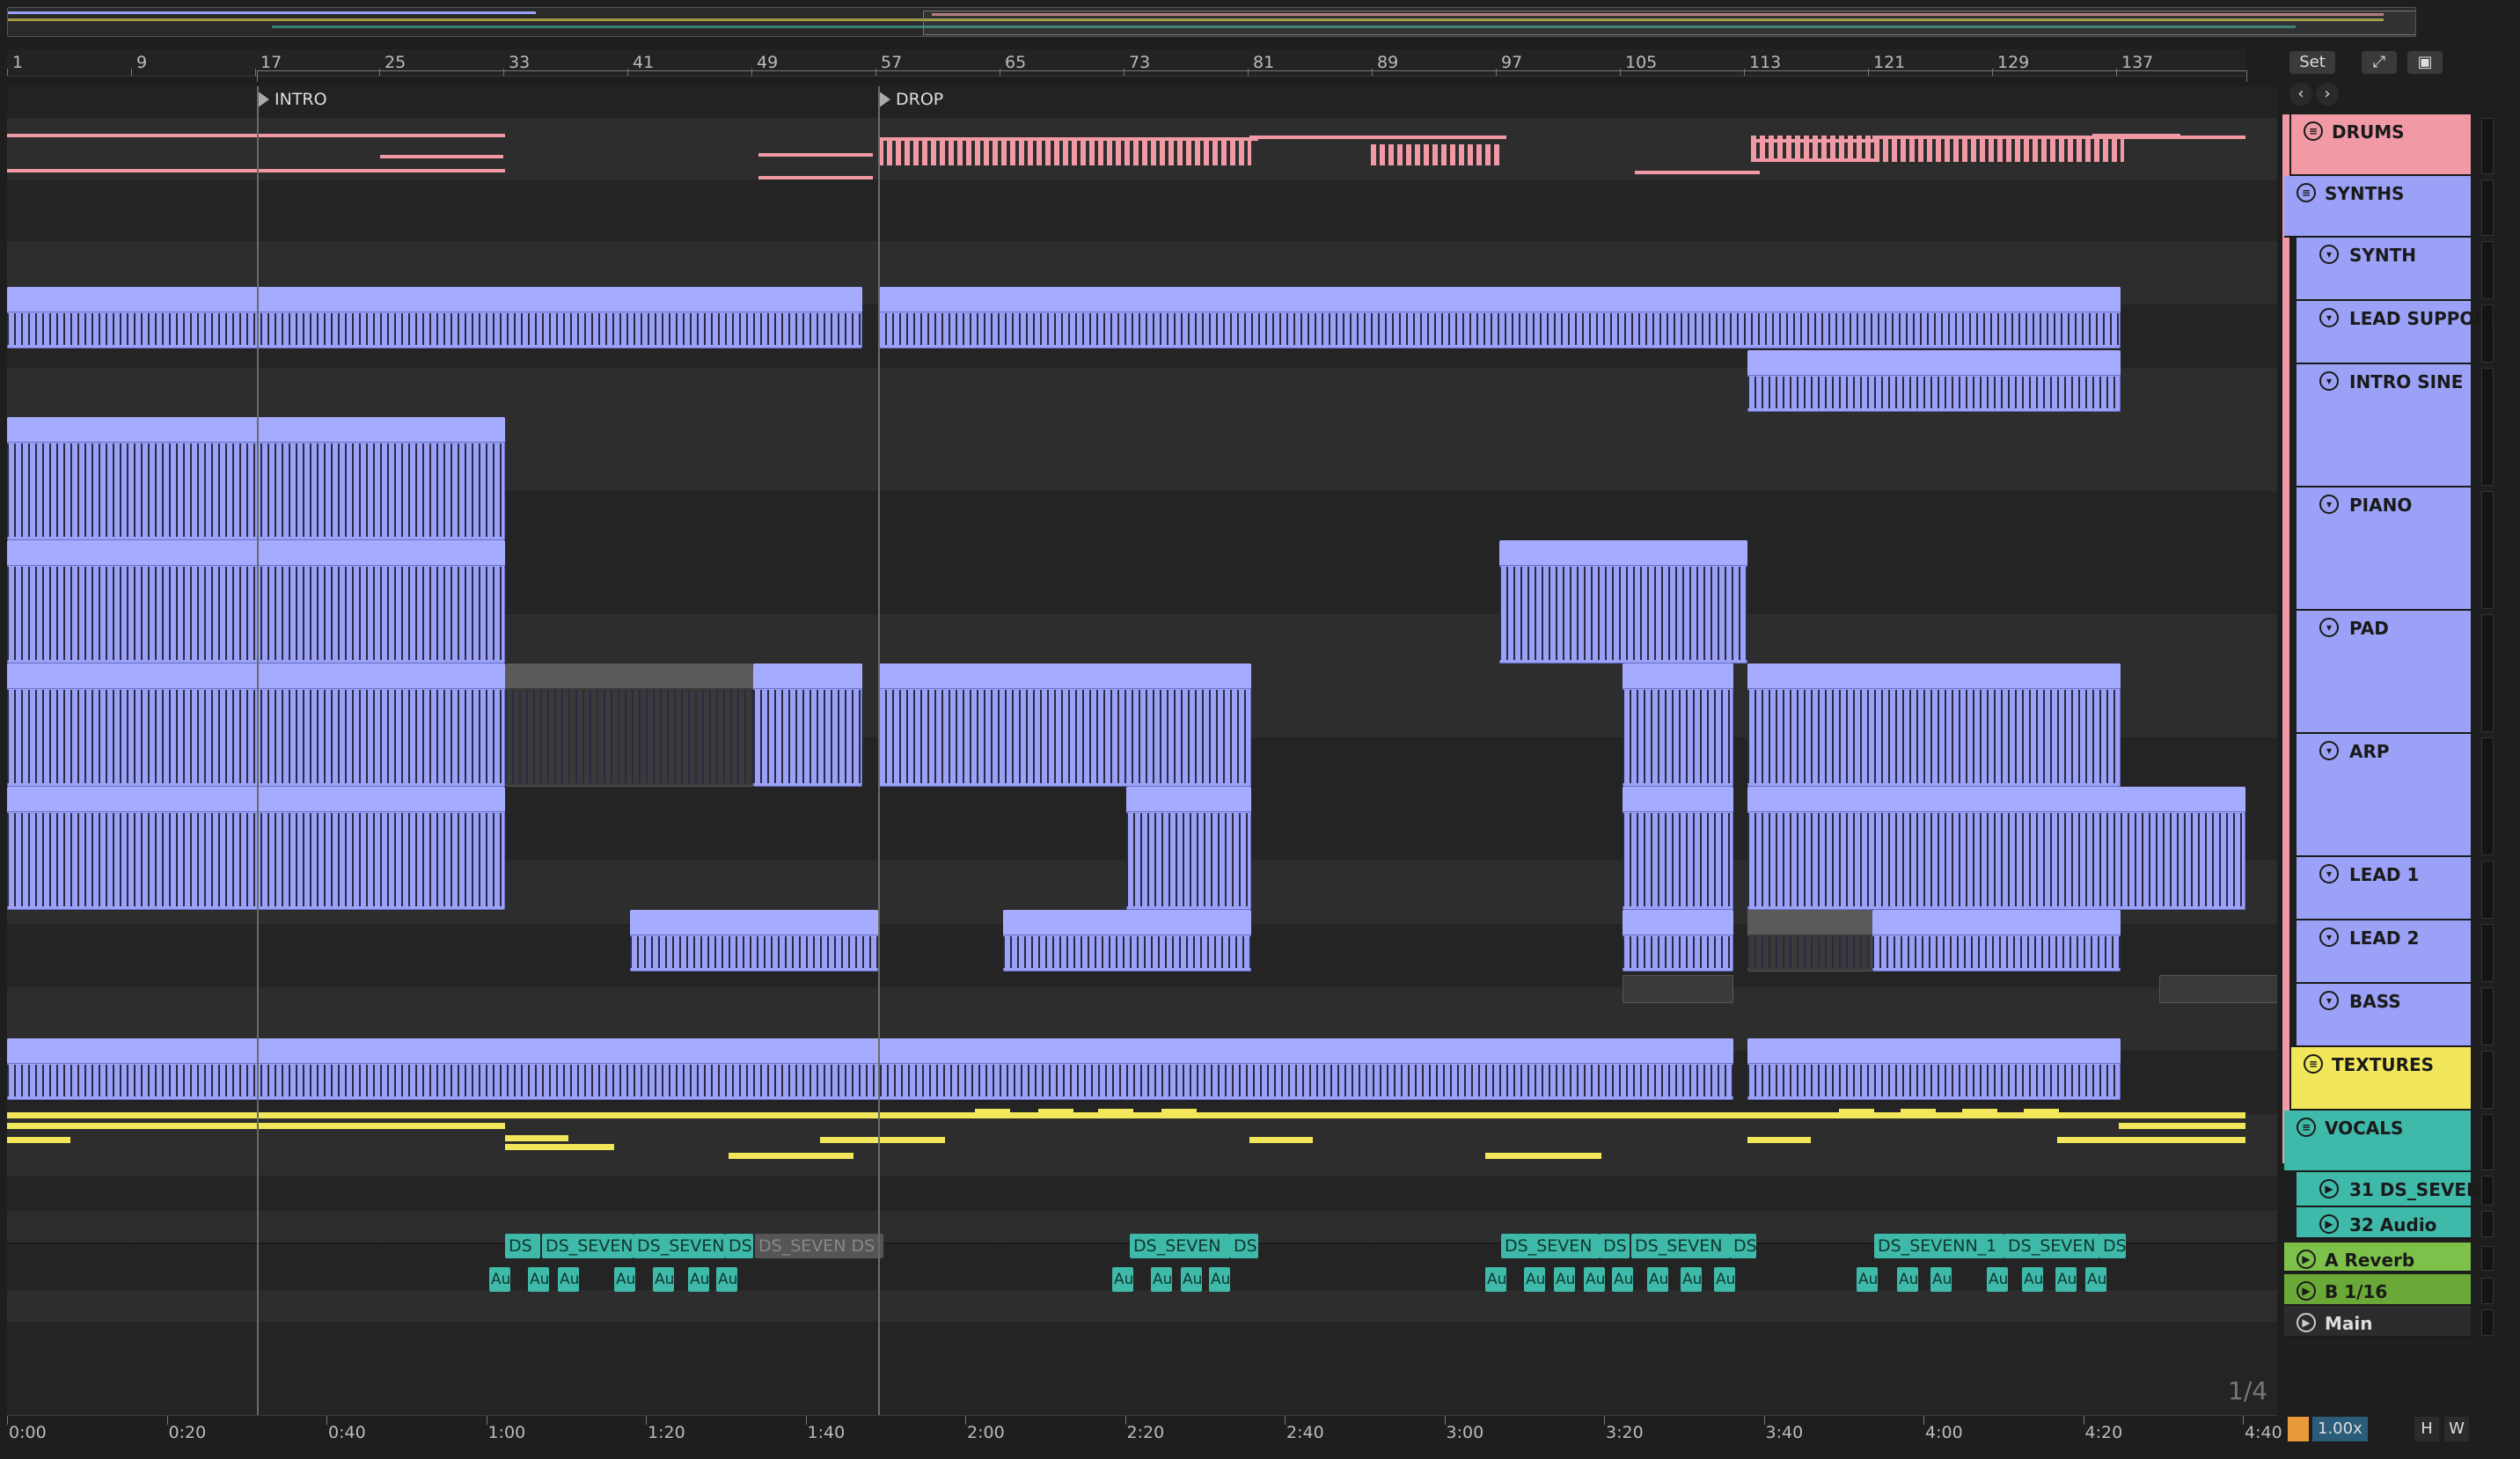 Image resolution: width=2520 pixels, height=1459 pixels. I want to click on track-header-pad: ▾ PAD, so click(2384, 672).